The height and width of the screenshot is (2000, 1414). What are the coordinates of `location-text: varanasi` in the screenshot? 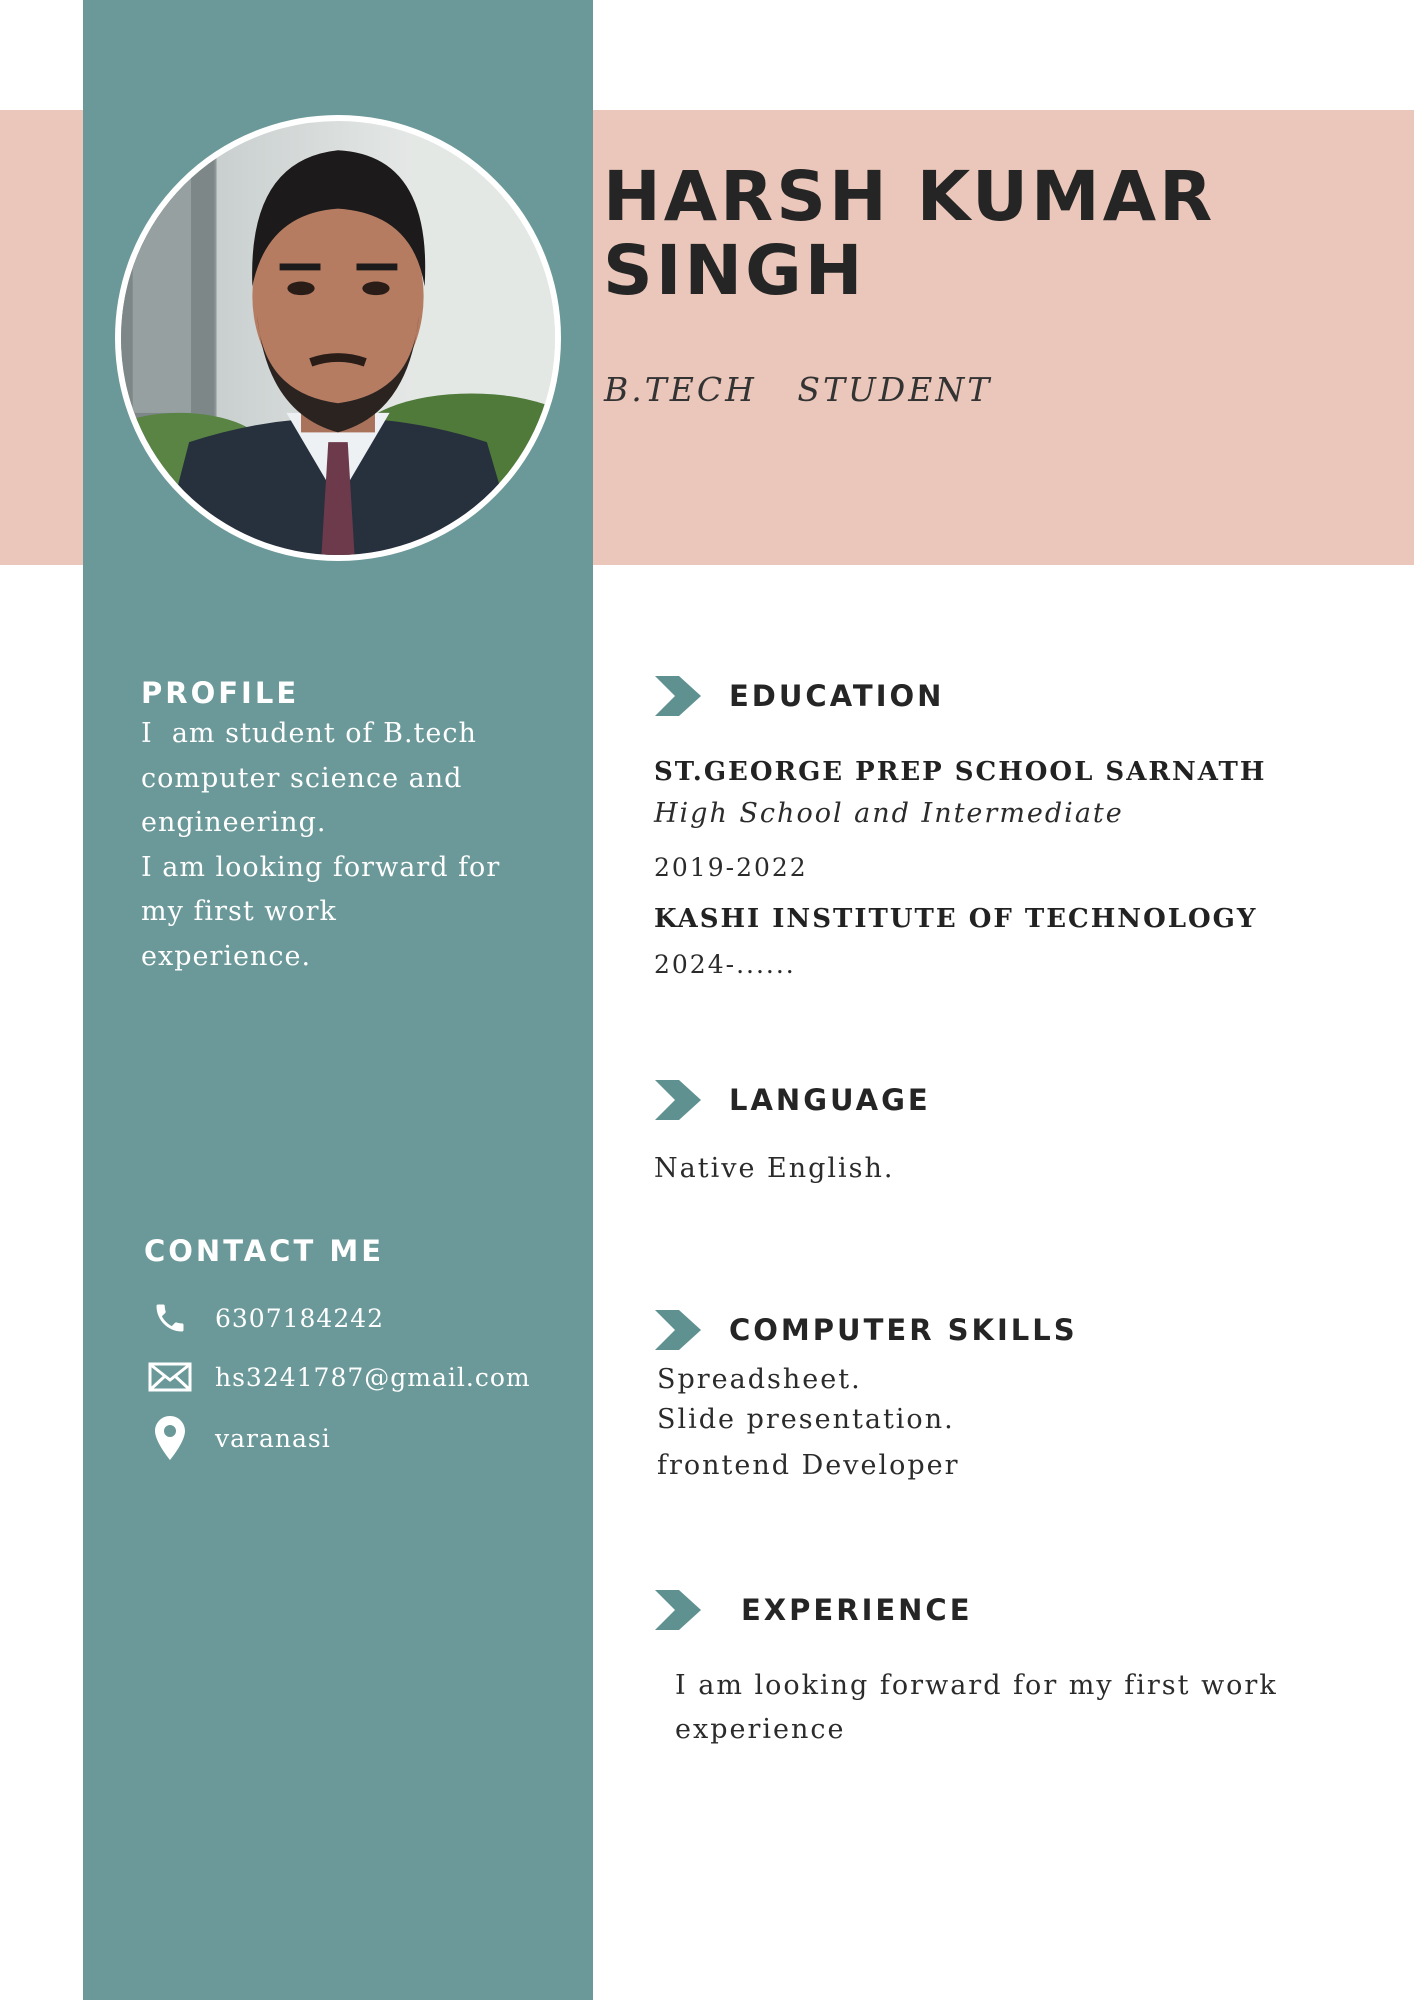 It's located at (273, 1438).